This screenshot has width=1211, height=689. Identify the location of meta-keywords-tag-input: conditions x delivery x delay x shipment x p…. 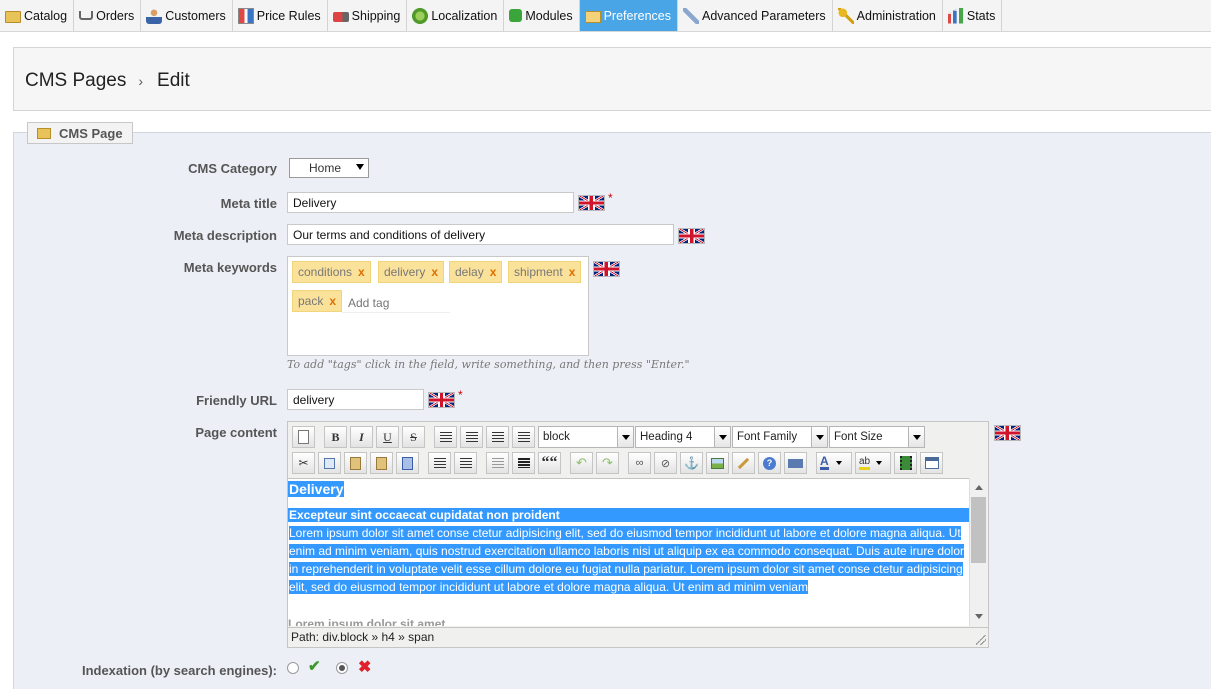
(438, 306).